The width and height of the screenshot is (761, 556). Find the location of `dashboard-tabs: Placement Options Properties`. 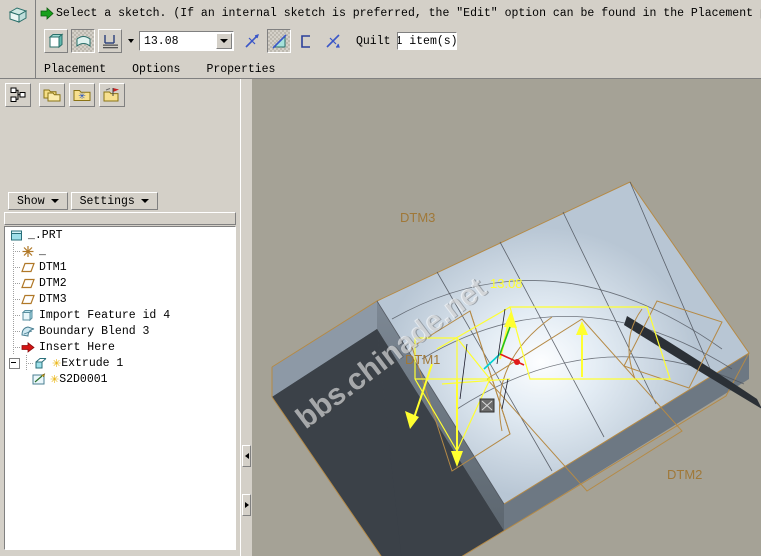

dashboard-tabs: Placement Options Properties is located at coordinates (172, 69).